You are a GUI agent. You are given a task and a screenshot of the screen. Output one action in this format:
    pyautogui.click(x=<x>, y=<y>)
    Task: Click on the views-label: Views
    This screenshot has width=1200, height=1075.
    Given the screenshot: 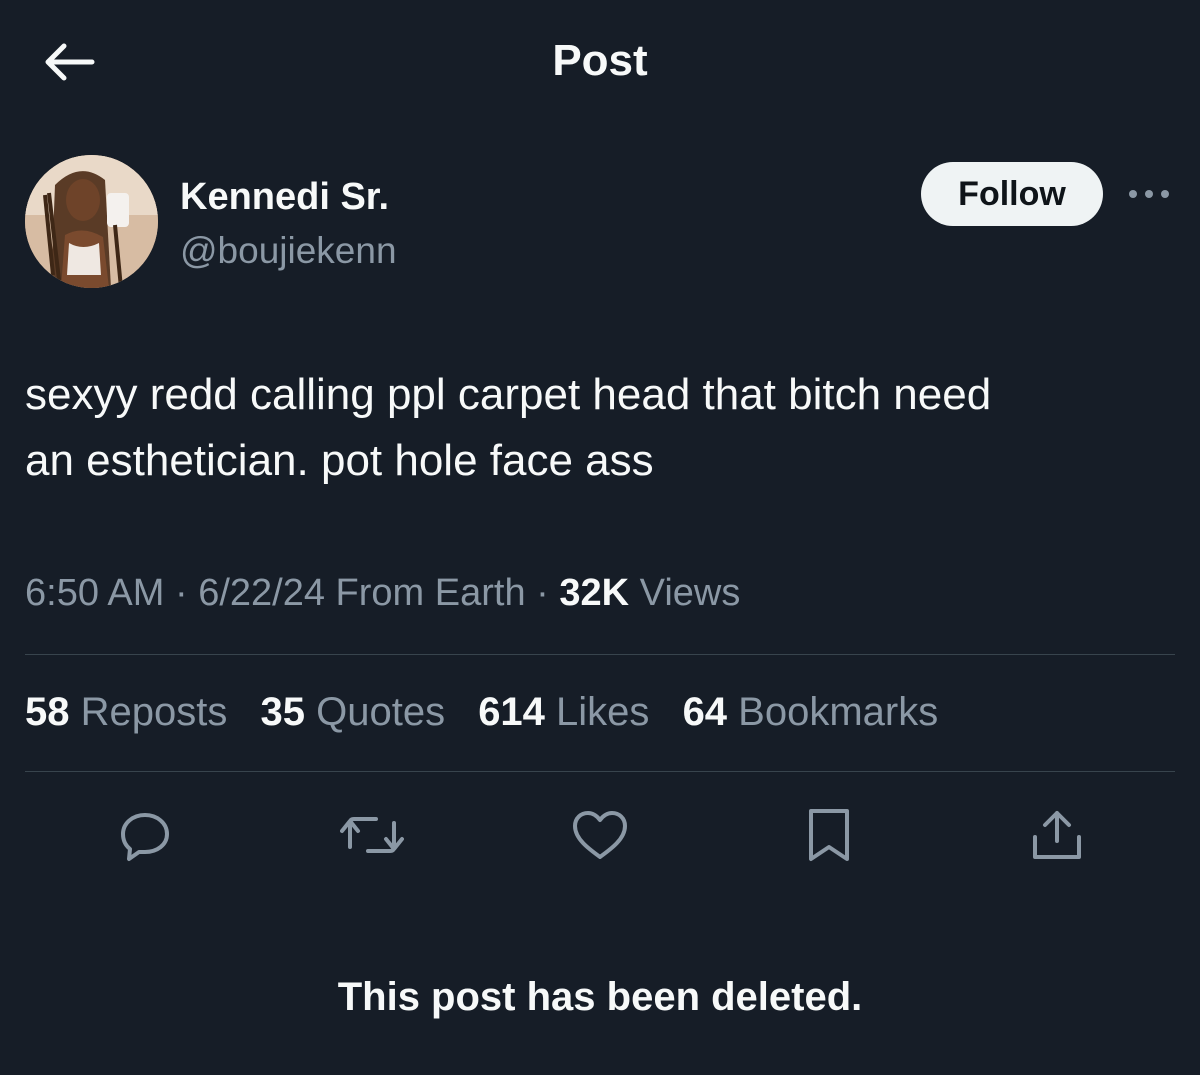 What is the action you would take?
    pyautogui.click(x=685, y=593)
    